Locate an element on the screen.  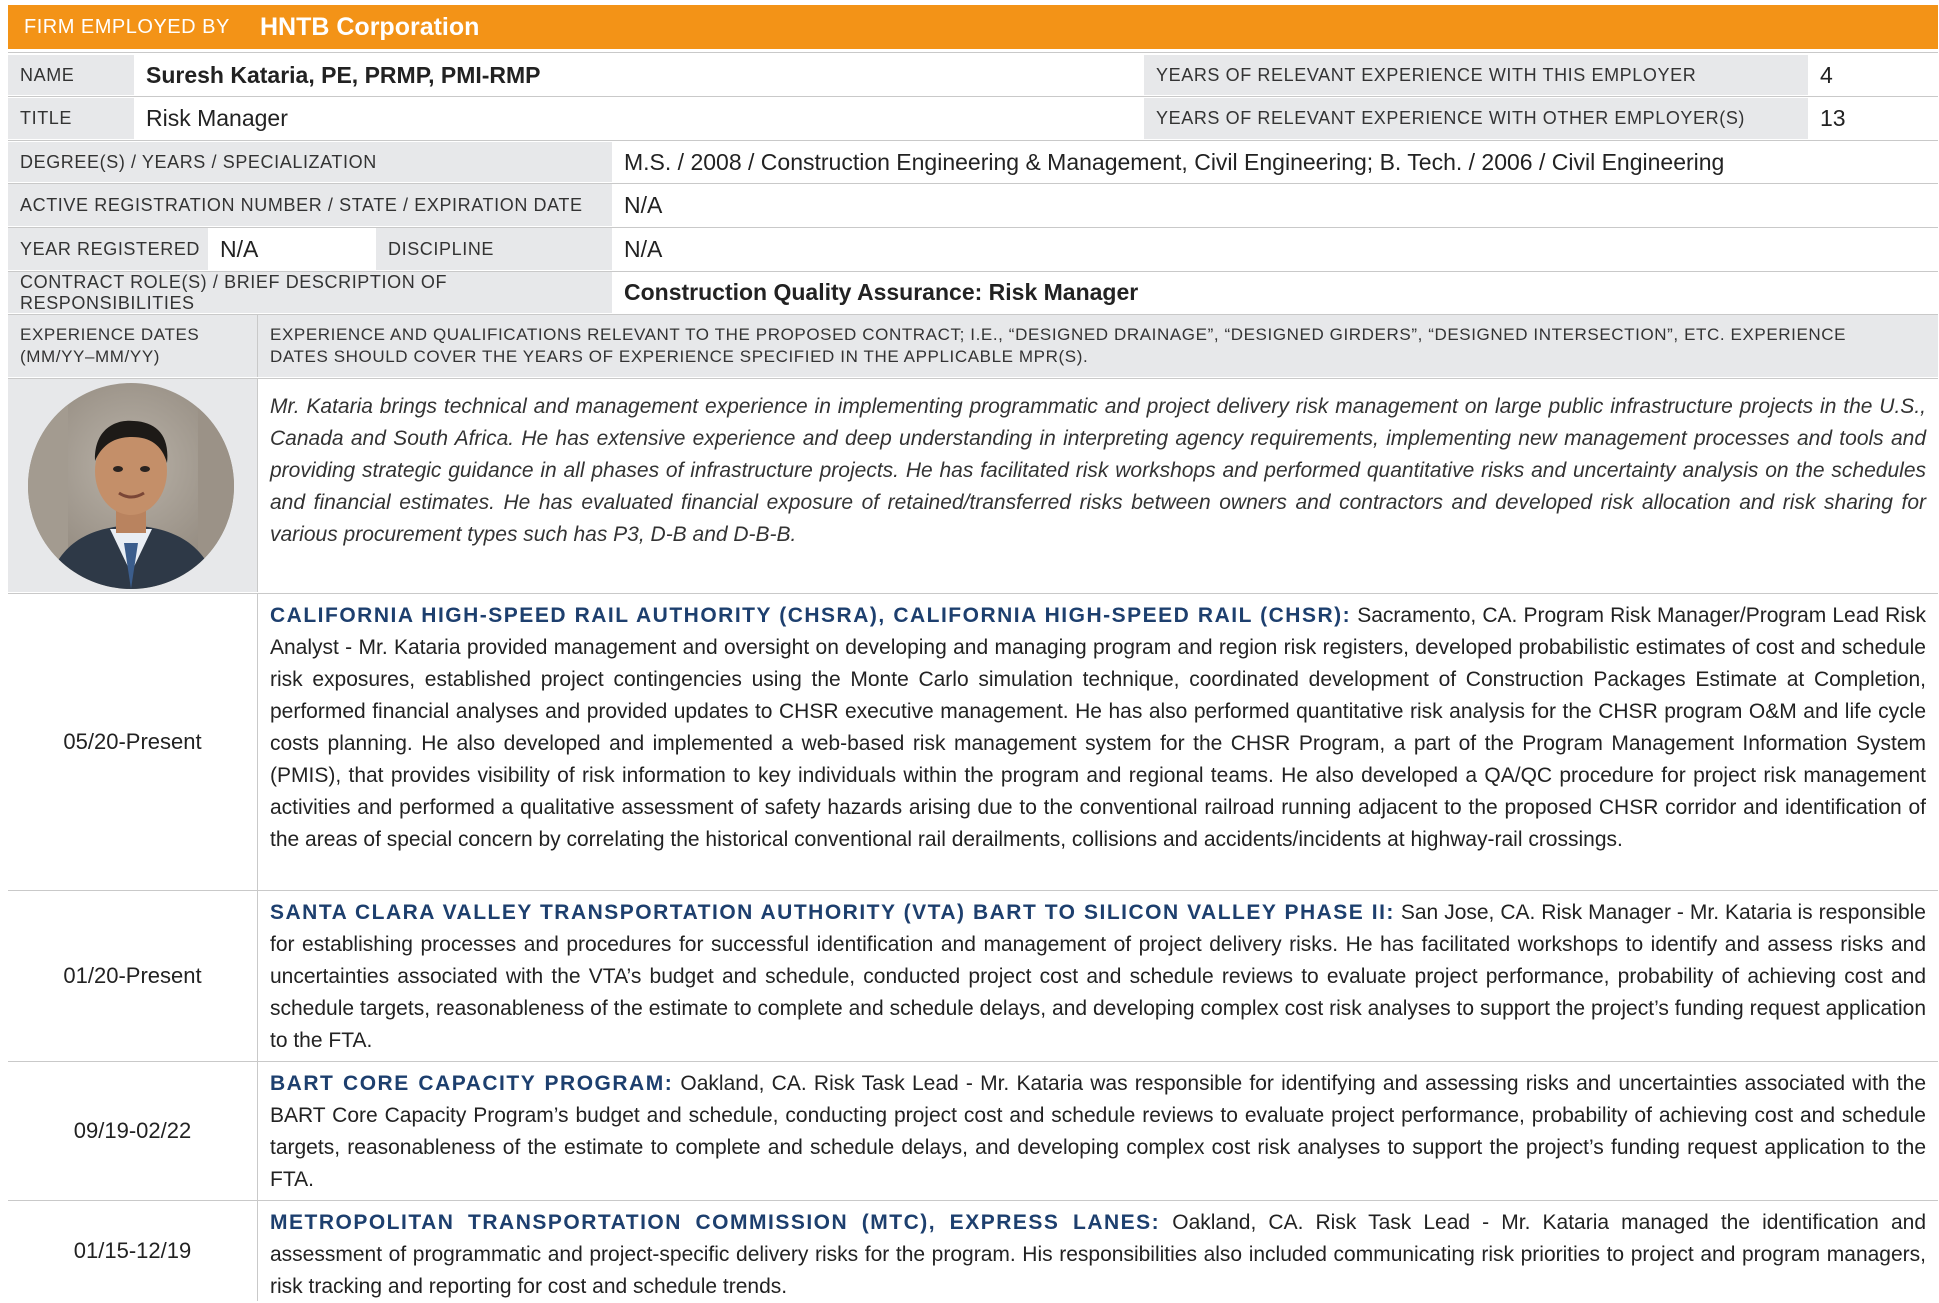
portrait-photo is located at coordinates (131, 486).